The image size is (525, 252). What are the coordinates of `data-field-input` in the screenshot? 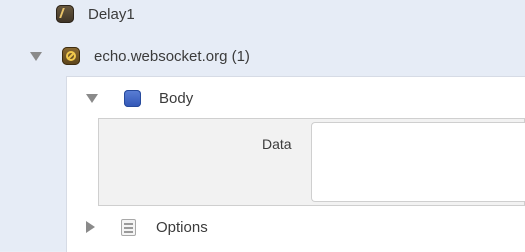 It's located at (418, 162).